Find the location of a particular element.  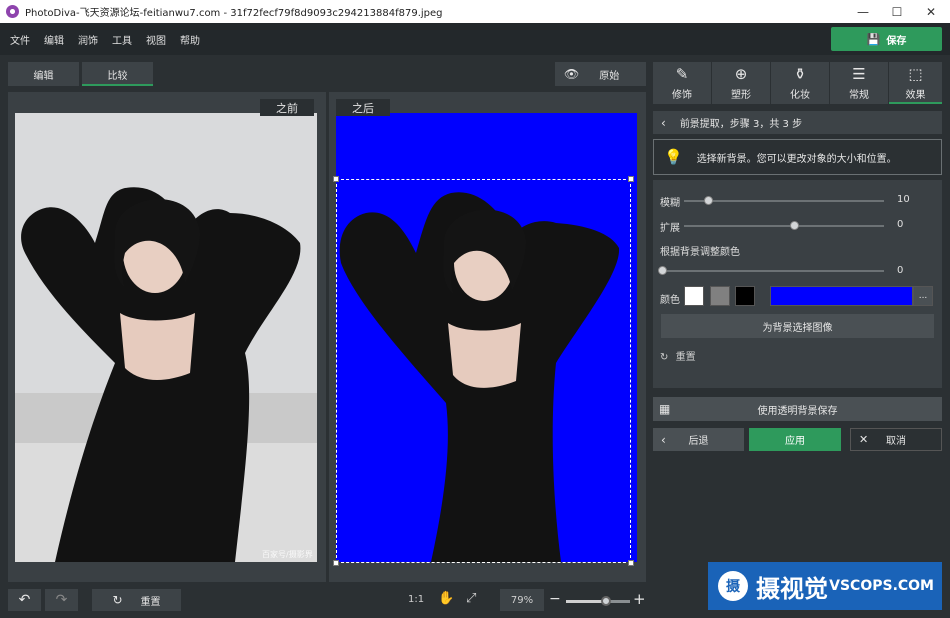

hint-box: 💡 选择新背景。您可以更改对象的大小和位置。 is located at coordinates (797, 157).